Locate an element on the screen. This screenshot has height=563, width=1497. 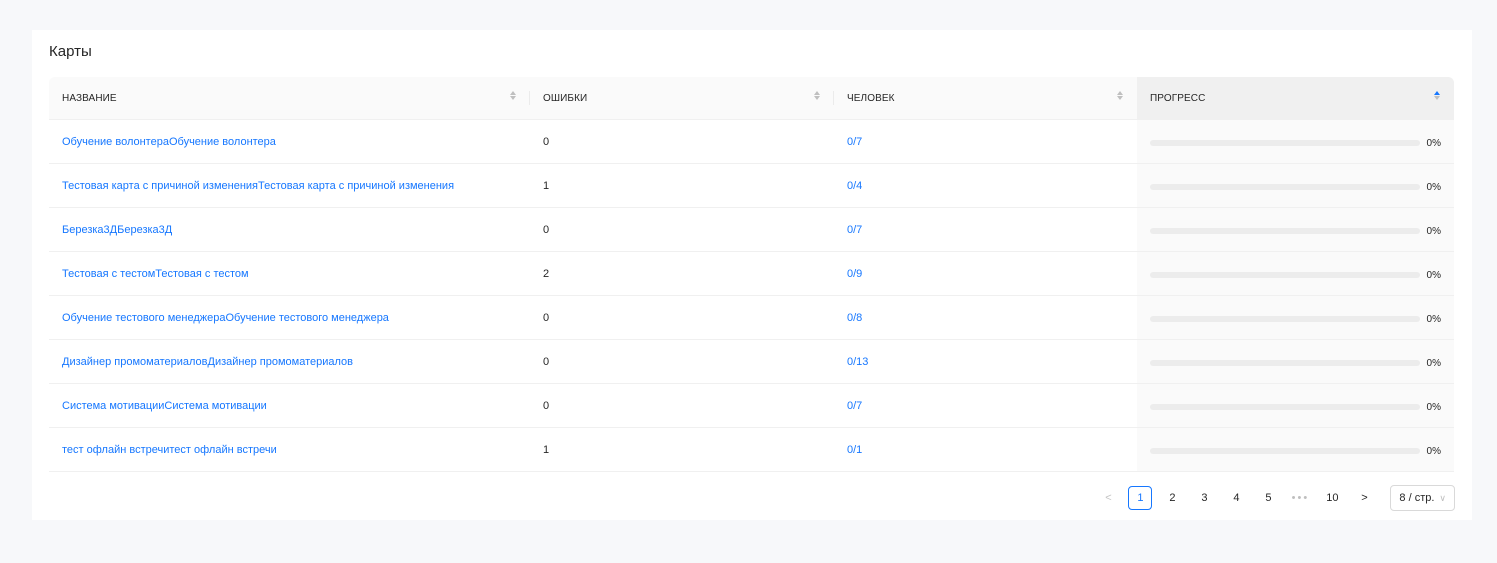
cell-name: Березка3ДБерезка3Д is located at coordinates (289, 229).